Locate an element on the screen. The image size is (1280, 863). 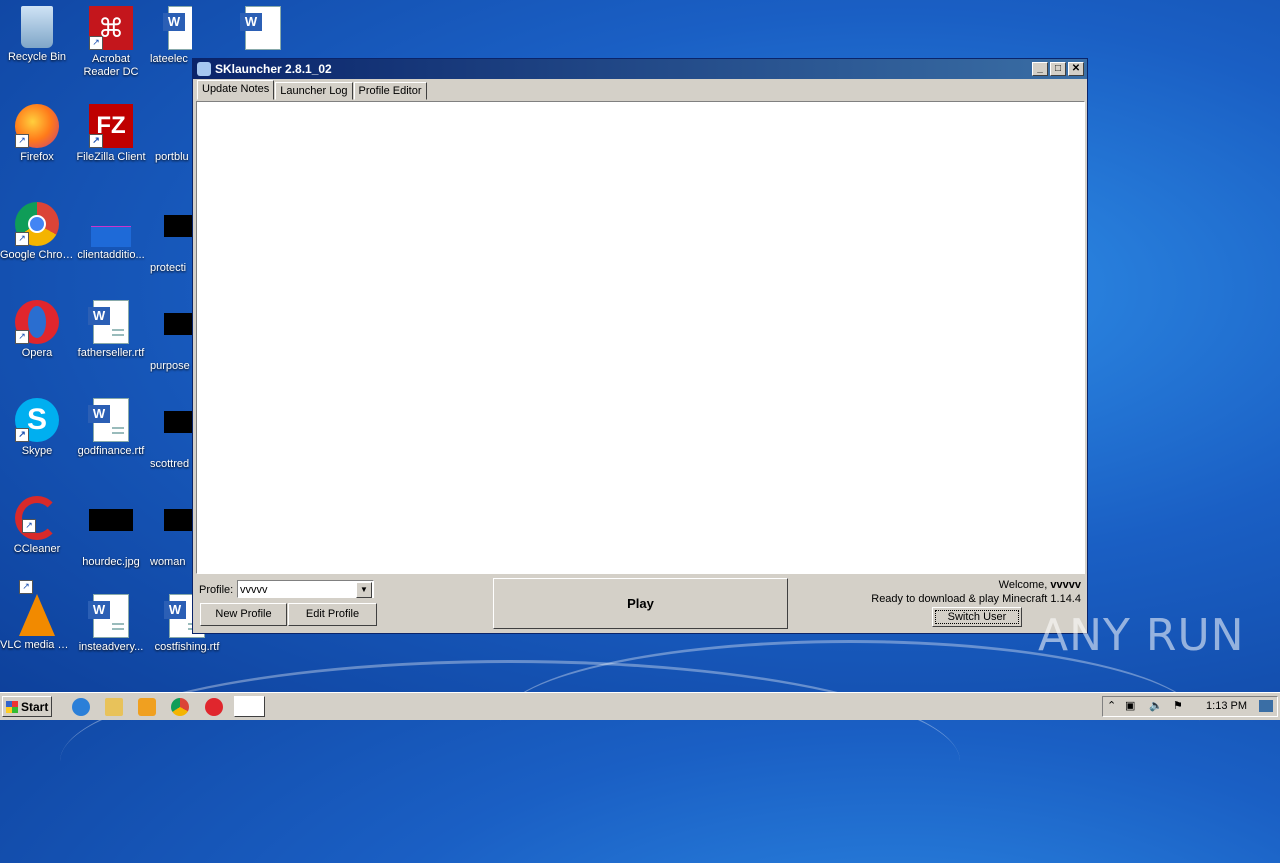
chevron-down-icon: ▼ is located at coordinates (364, 590).